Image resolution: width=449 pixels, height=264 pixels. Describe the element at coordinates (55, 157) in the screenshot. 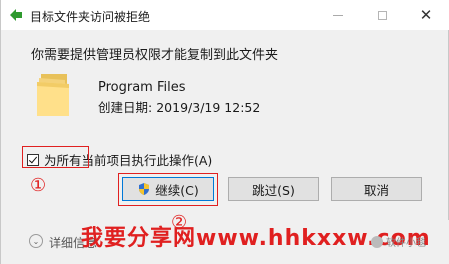

I see `annotation-outline-checkbox` at that location.